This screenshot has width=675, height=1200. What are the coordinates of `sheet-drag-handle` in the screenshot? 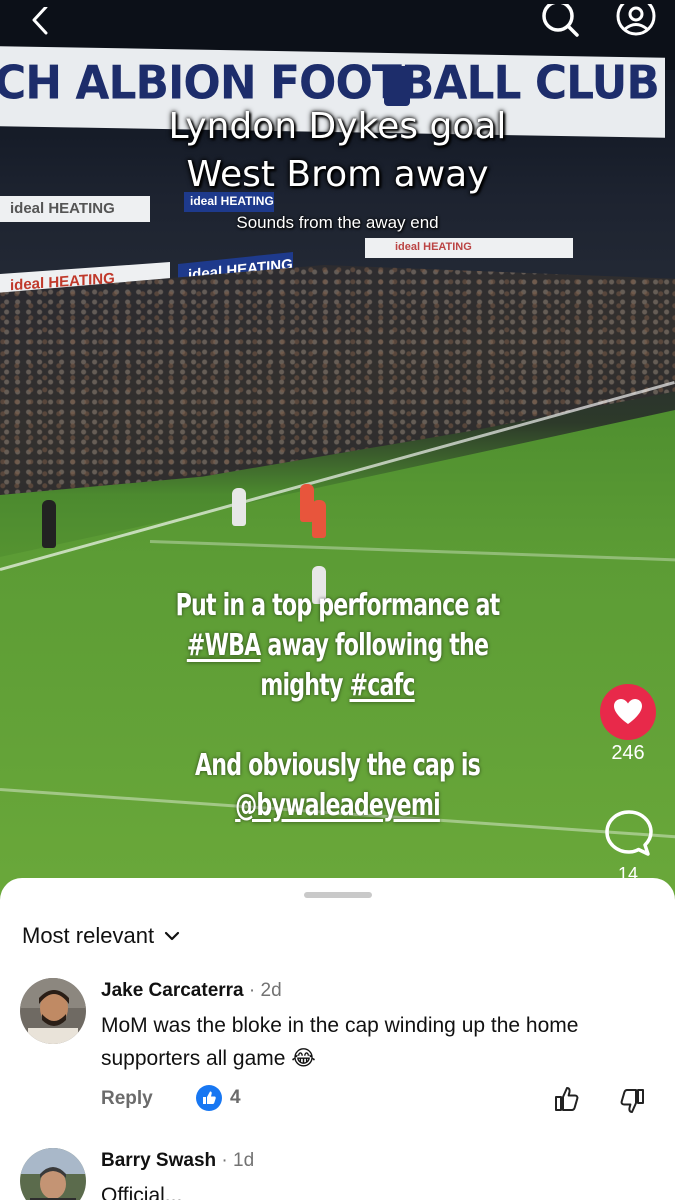 It's located at (338, 895).